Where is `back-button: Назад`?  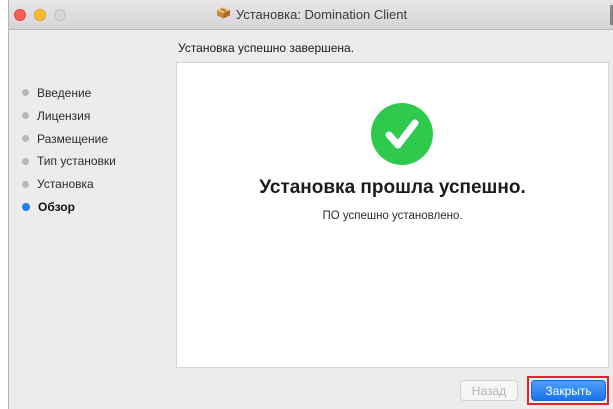 back-button: Назад is located at coordinates (489, 390).